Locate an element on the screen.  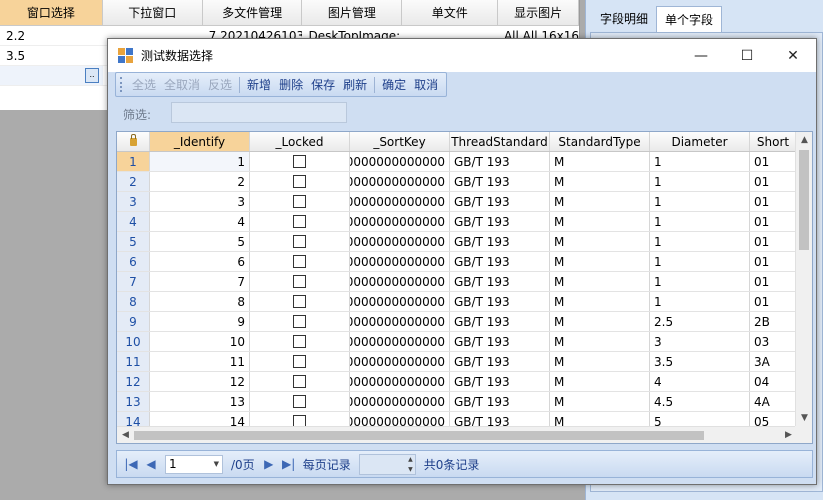
filter-input is located at coordinates (259, 112).